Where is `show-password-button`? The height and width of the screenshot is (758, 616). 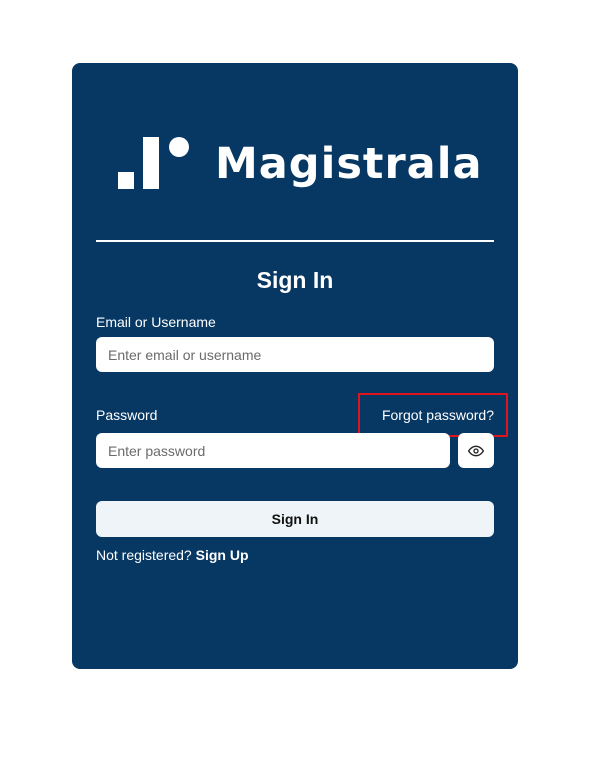 show-password-button is located at coordinates (476, 450).